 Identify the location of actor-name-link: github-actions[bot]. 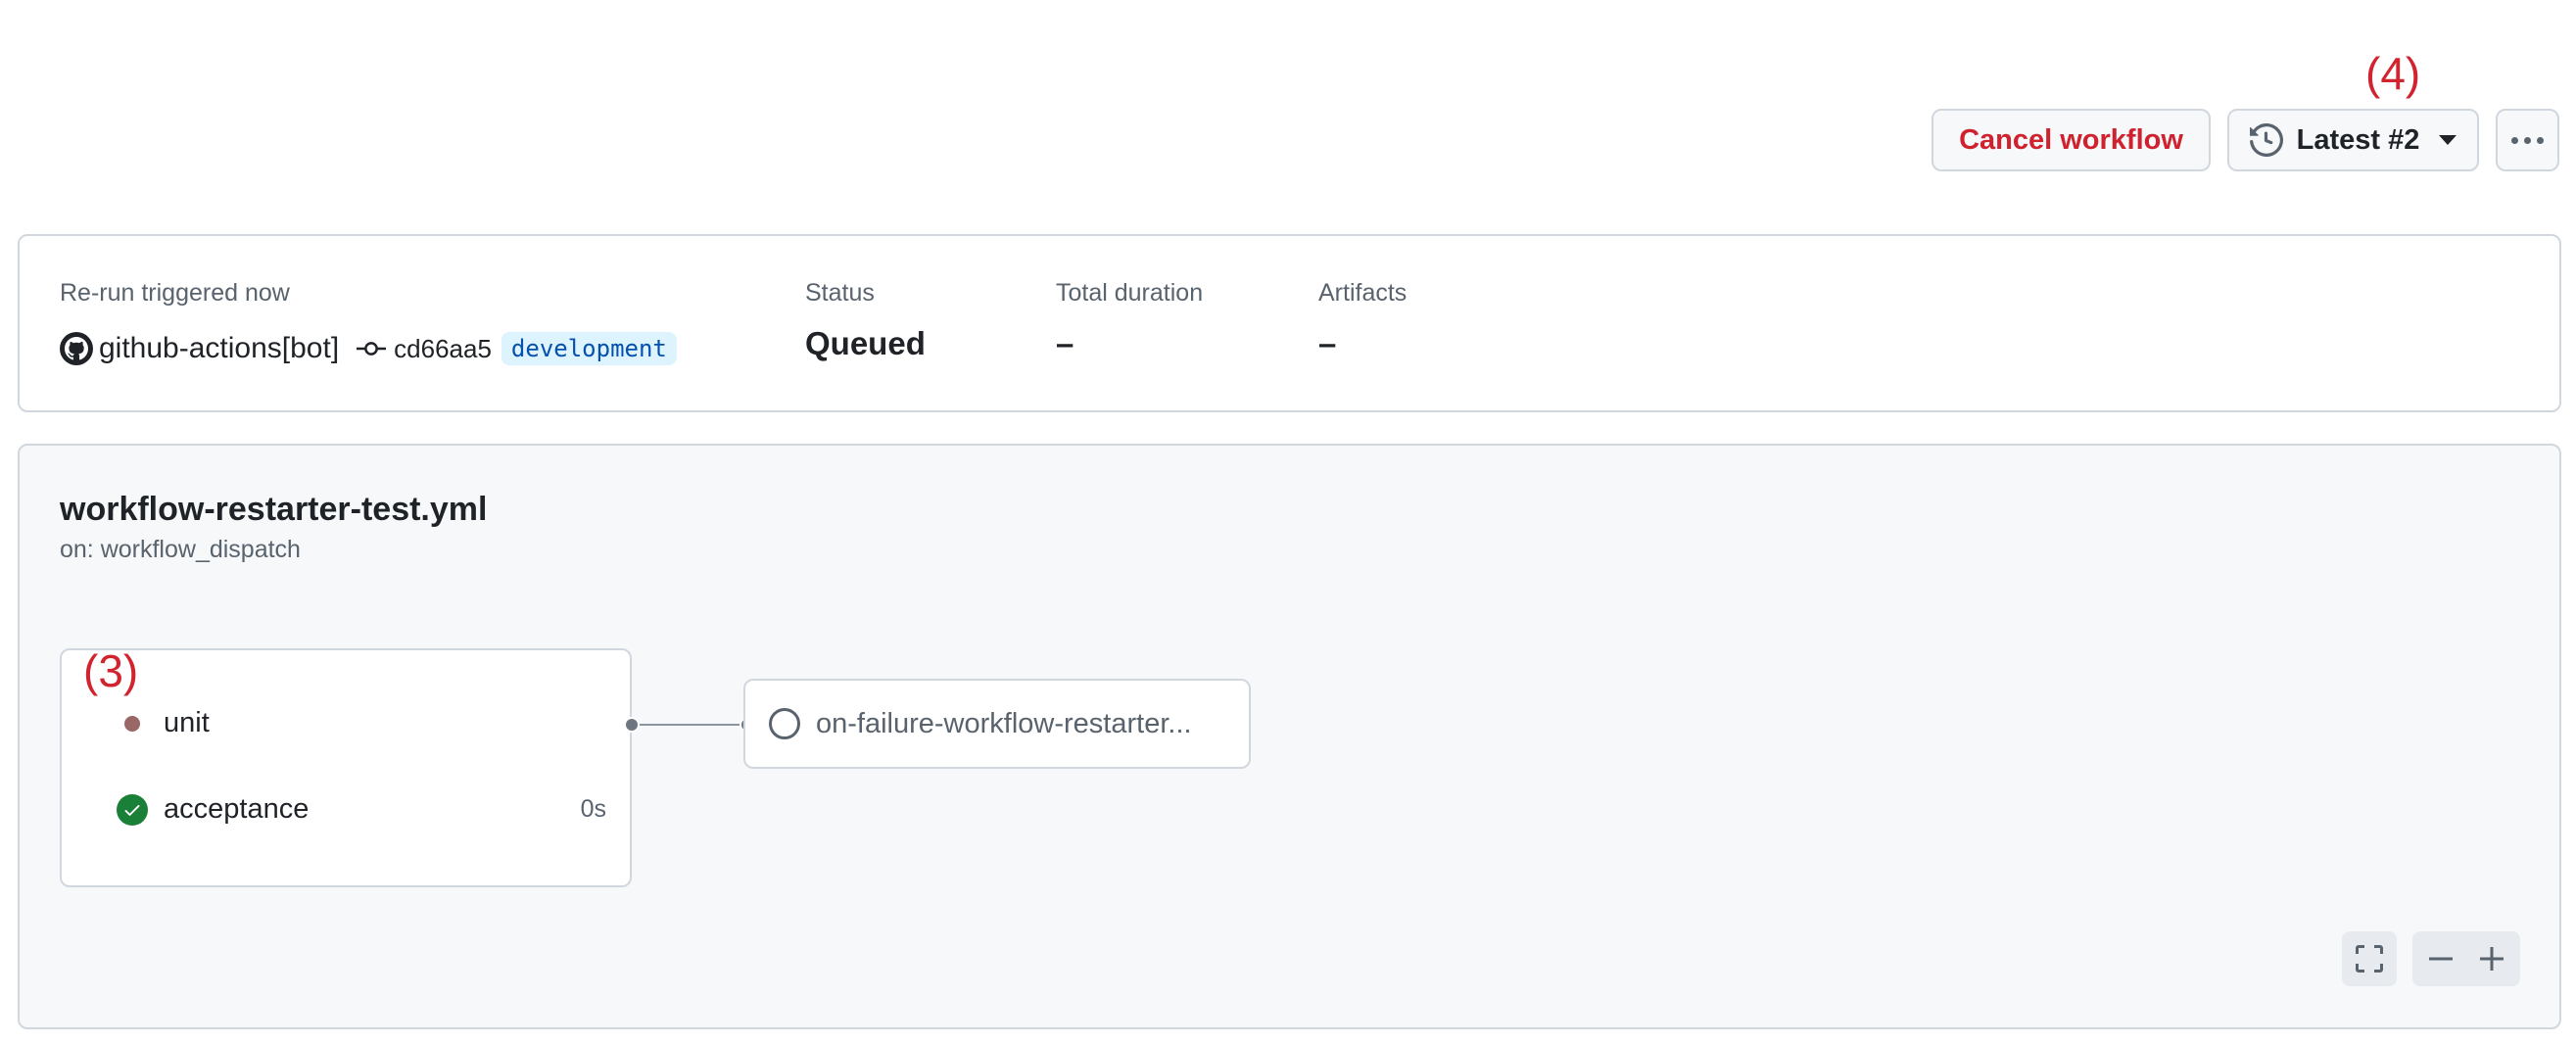
(219, 348).